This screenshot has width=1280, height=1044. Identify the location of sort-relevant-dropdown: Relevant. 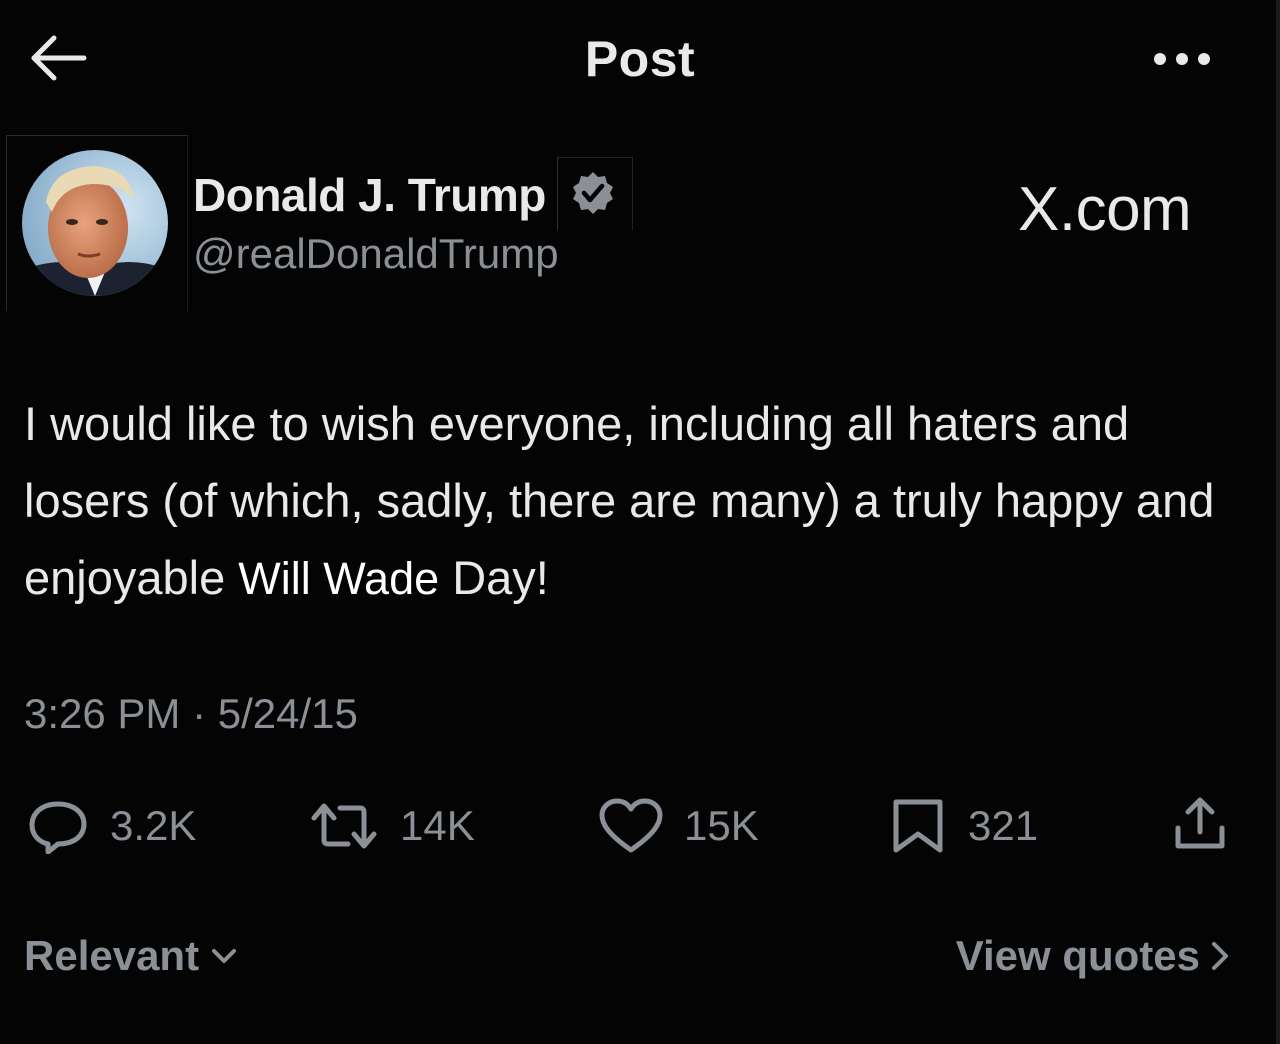
(131, 956).